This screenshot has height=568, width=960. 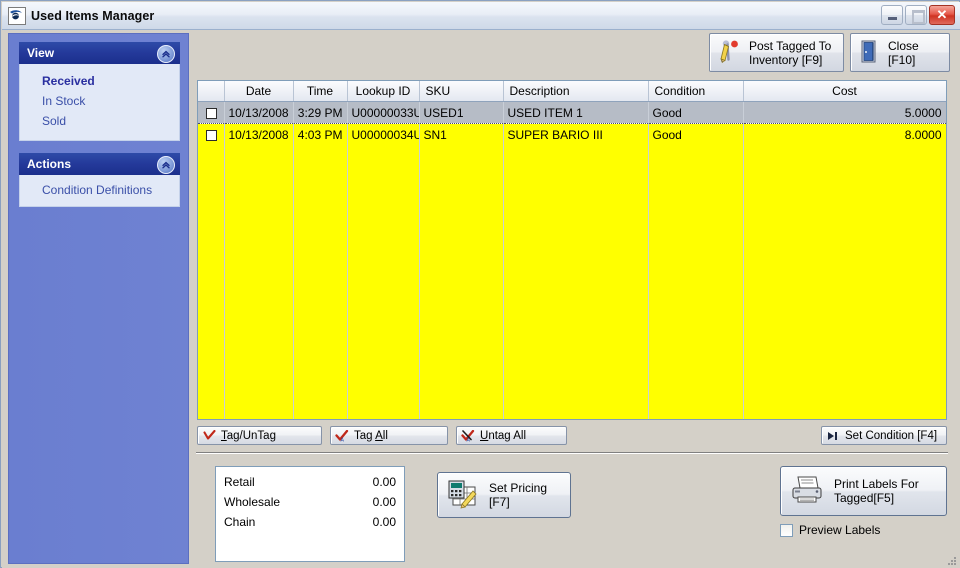 I want to click on check-mark-icon: A, so click(x=342, y=435).